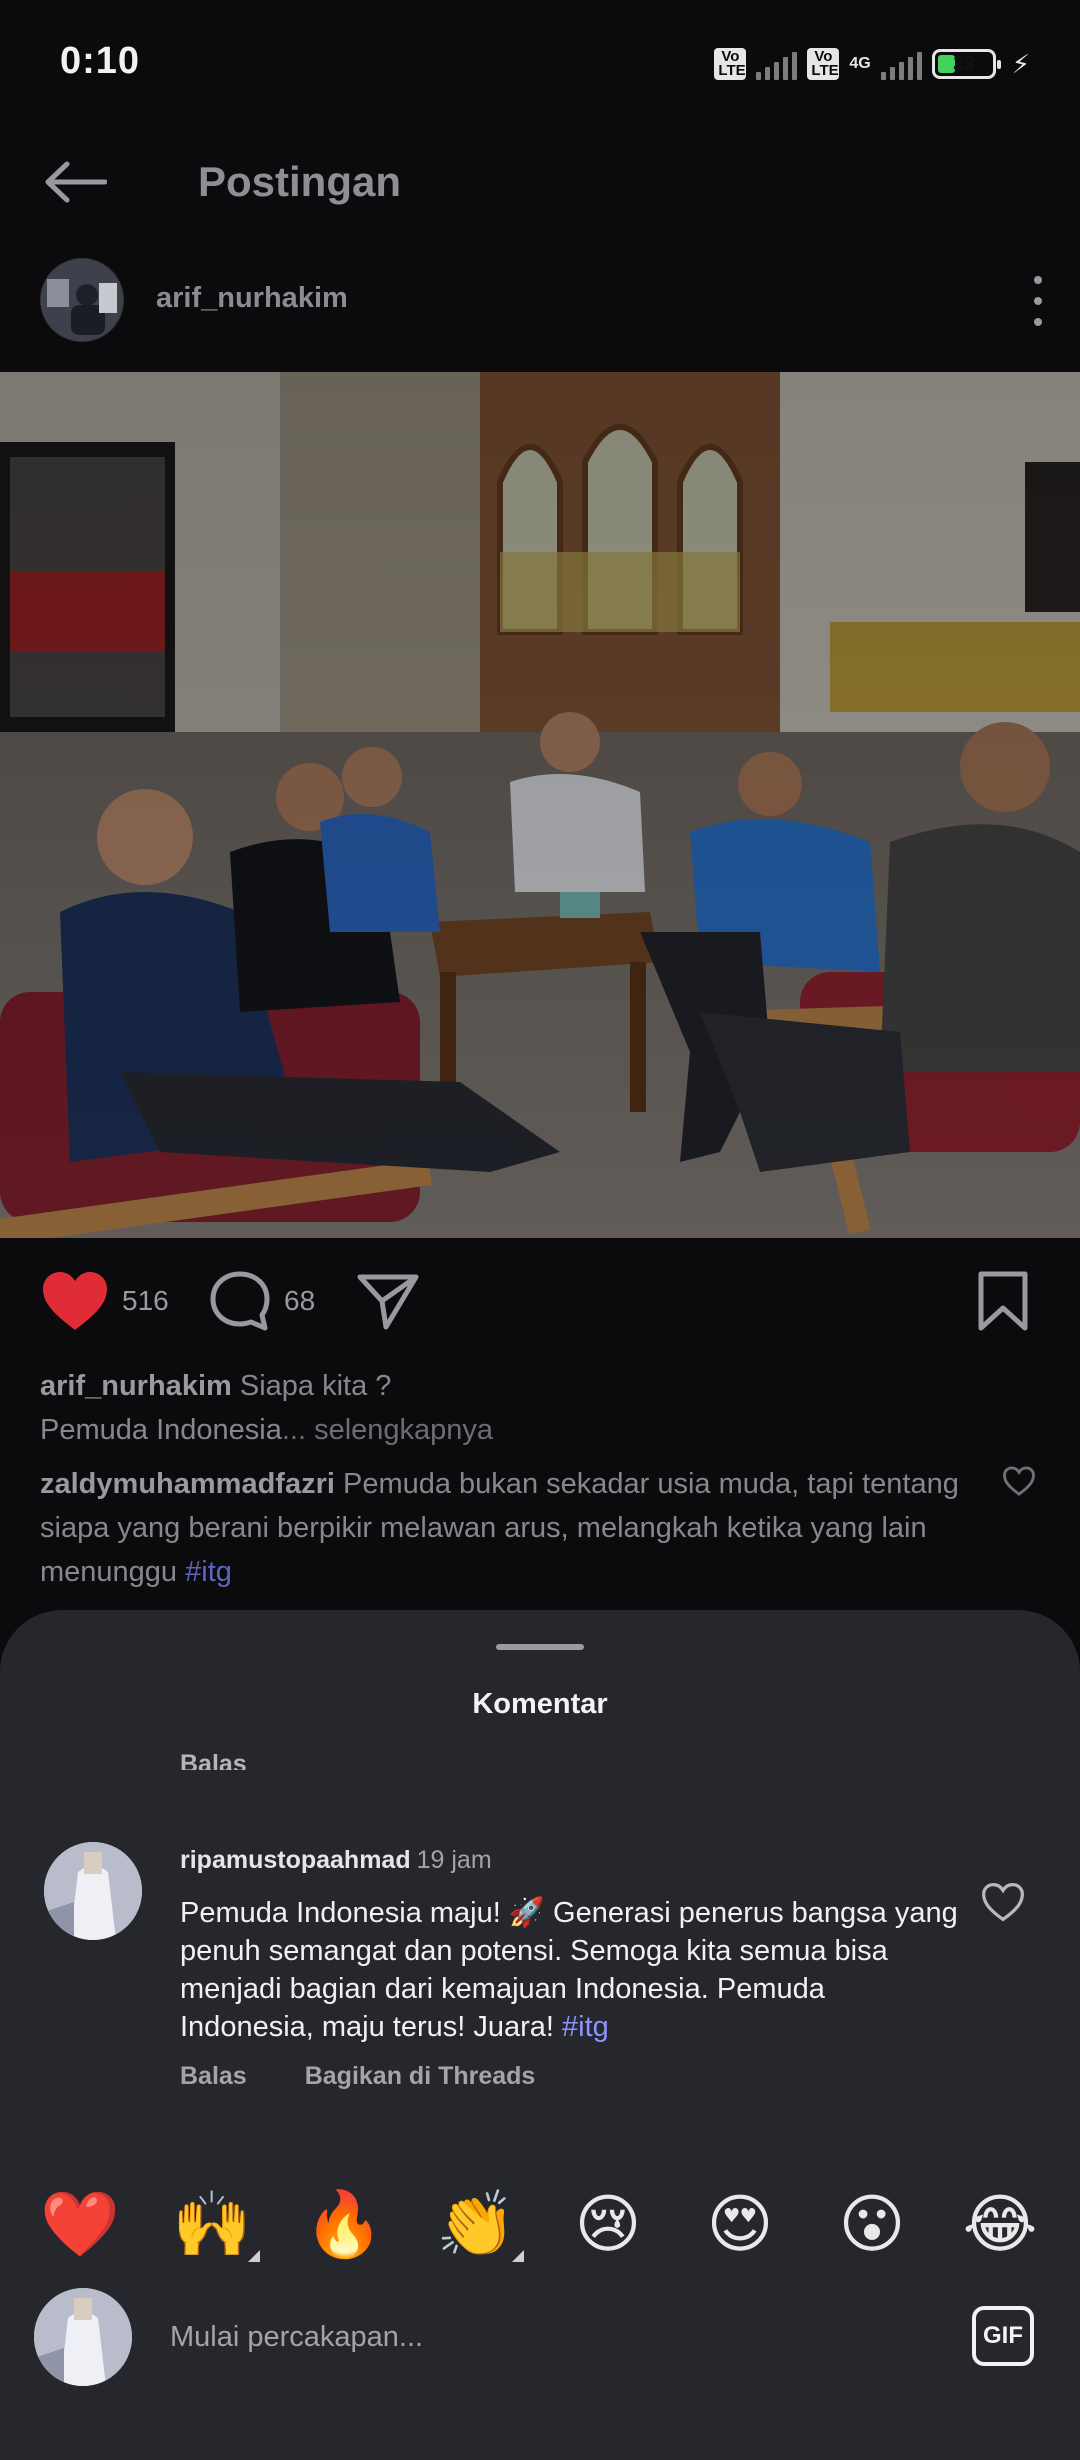  I want to click on commenter-name: ripamustopaahmad, so click(295, 1860).